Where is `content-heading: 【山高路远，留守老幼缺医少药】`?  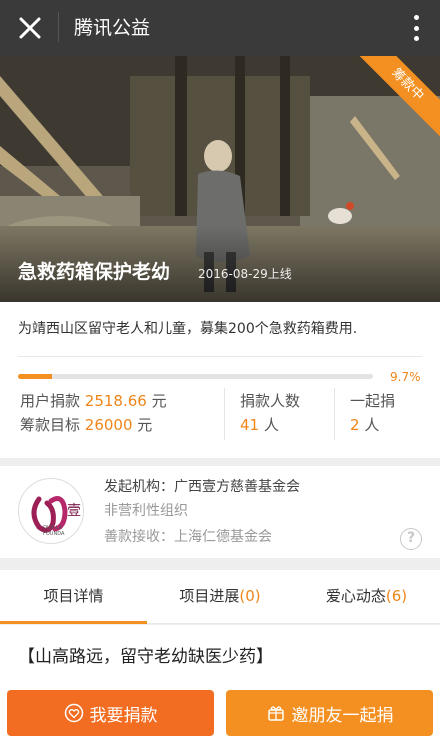 content-heading: 【山高路远，留守老幼缺医少药】 is located at coordinates (145, 657).